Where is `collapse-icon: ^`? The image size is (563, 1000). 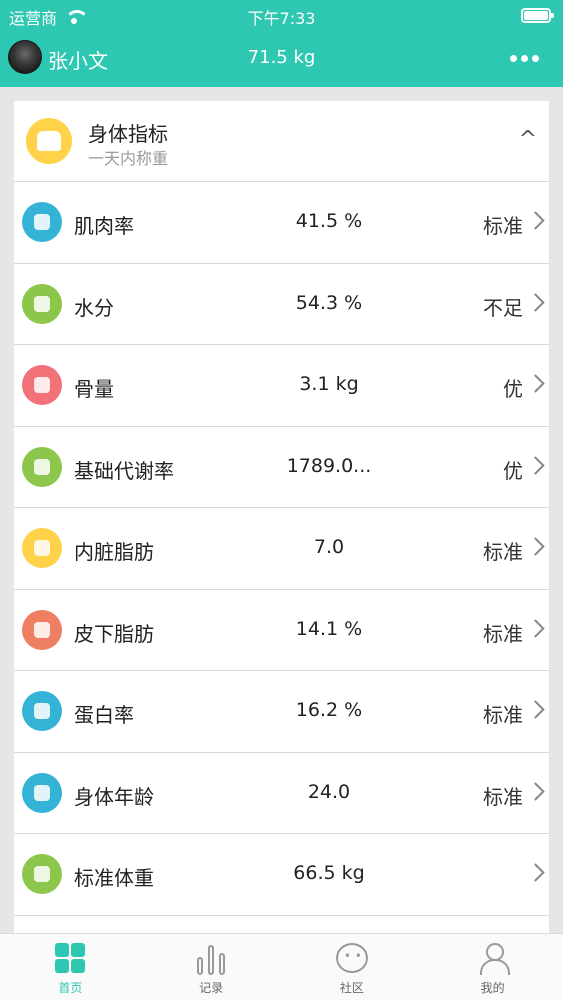
collapse-icon: ^ is located at coordinates (528, 139).